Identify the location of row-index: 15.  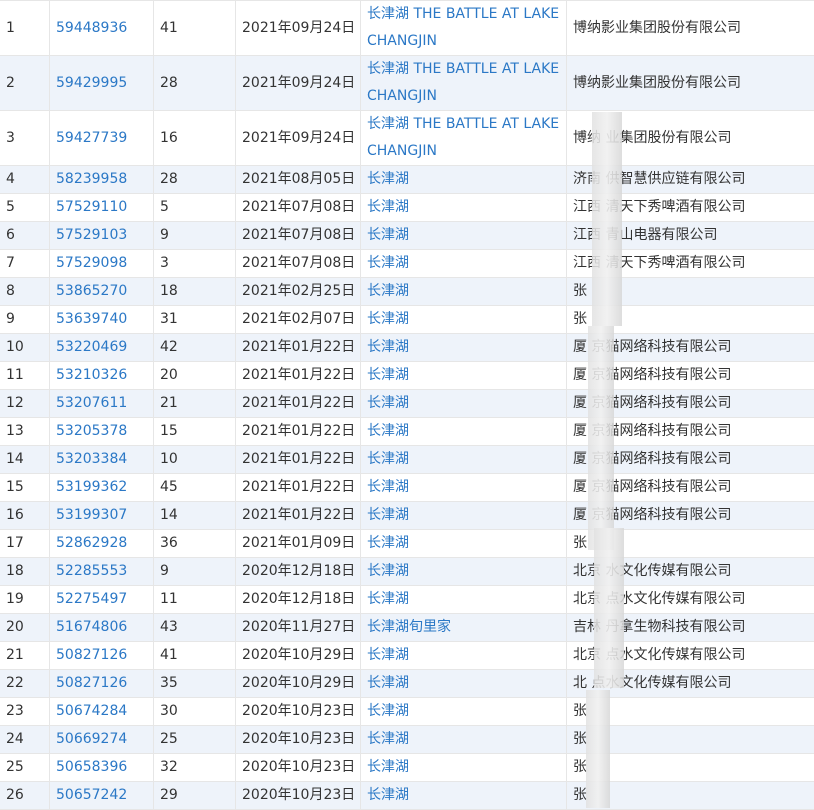
(15, 487).